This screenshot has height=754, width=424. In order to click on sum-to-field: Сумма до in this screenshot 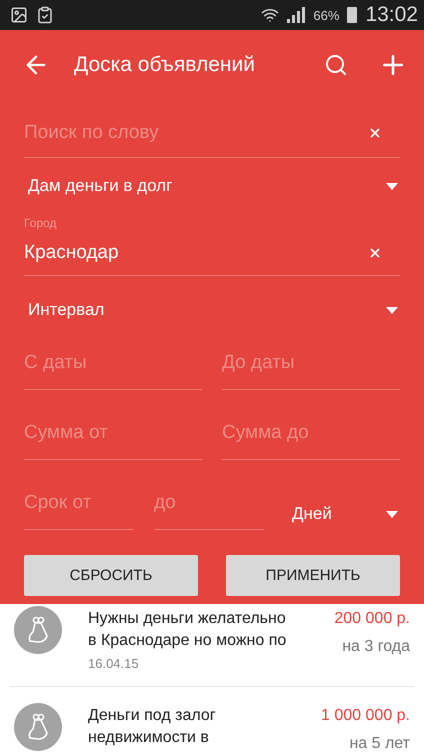, I will do `click(311, 433)`.